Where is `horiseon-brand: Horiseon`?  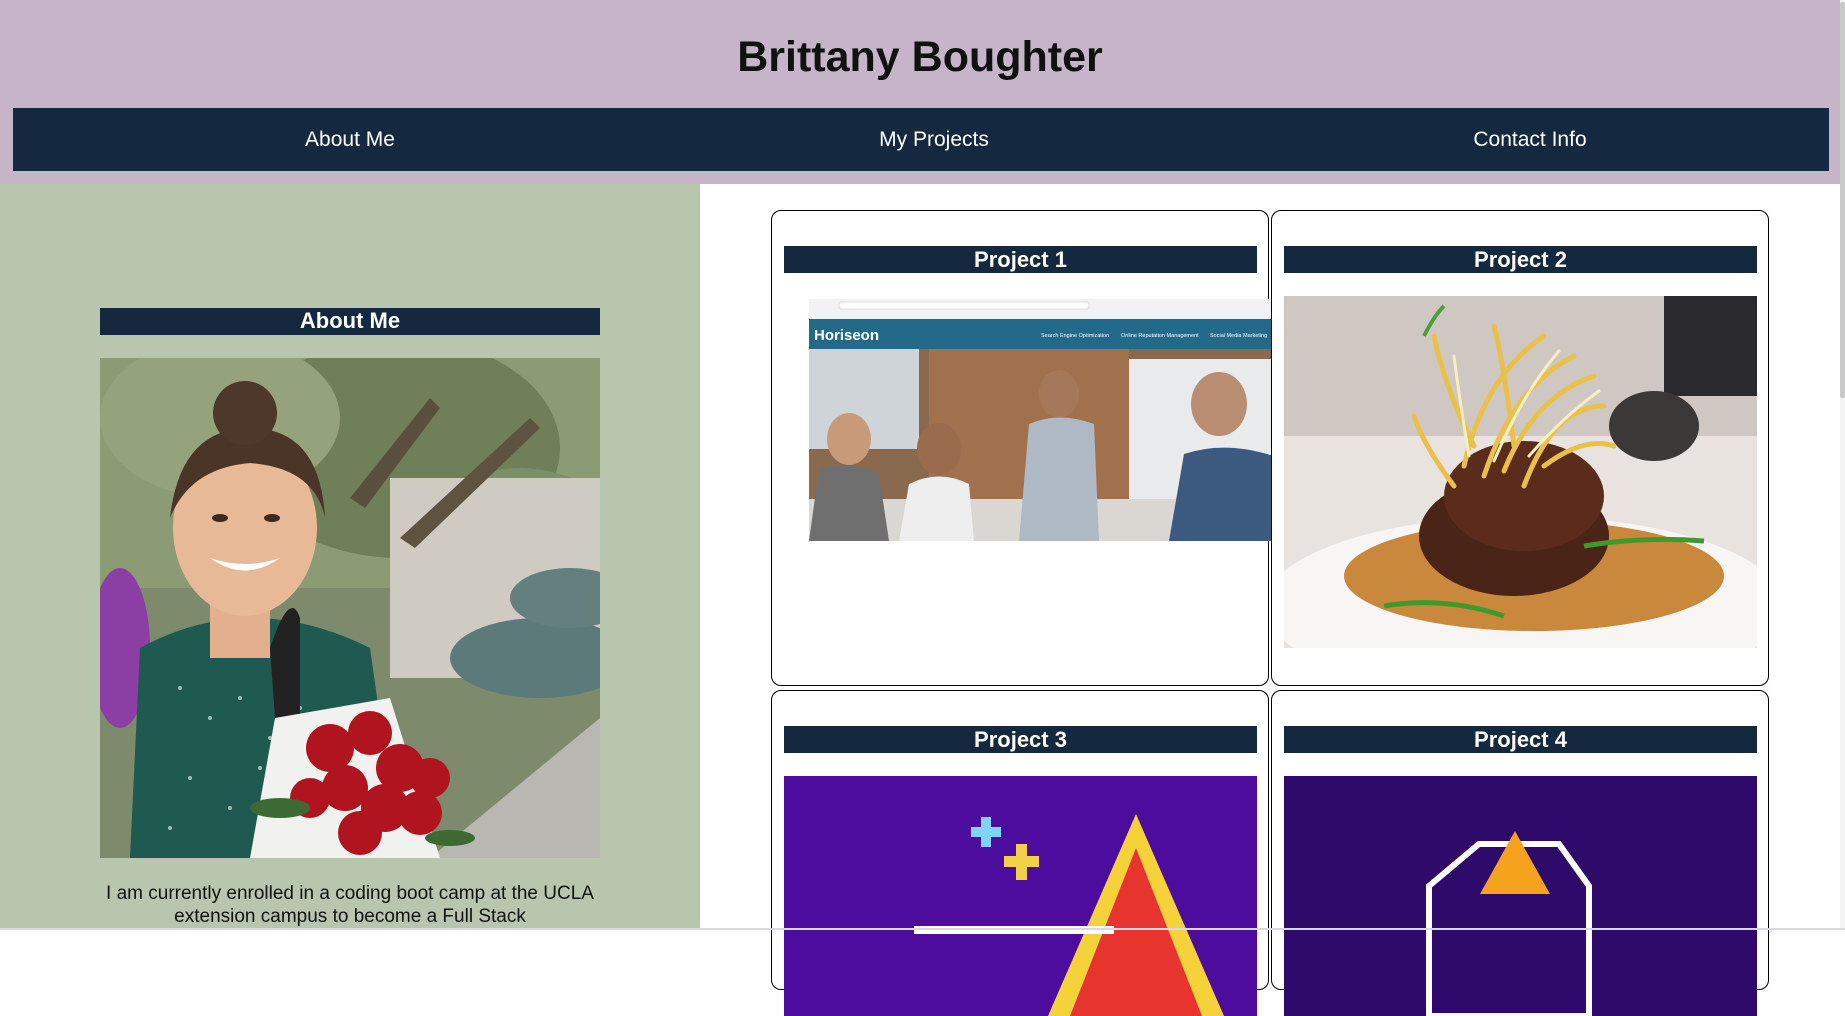
horiseon-brand: Horiseon is located at coordinates (846, 335).